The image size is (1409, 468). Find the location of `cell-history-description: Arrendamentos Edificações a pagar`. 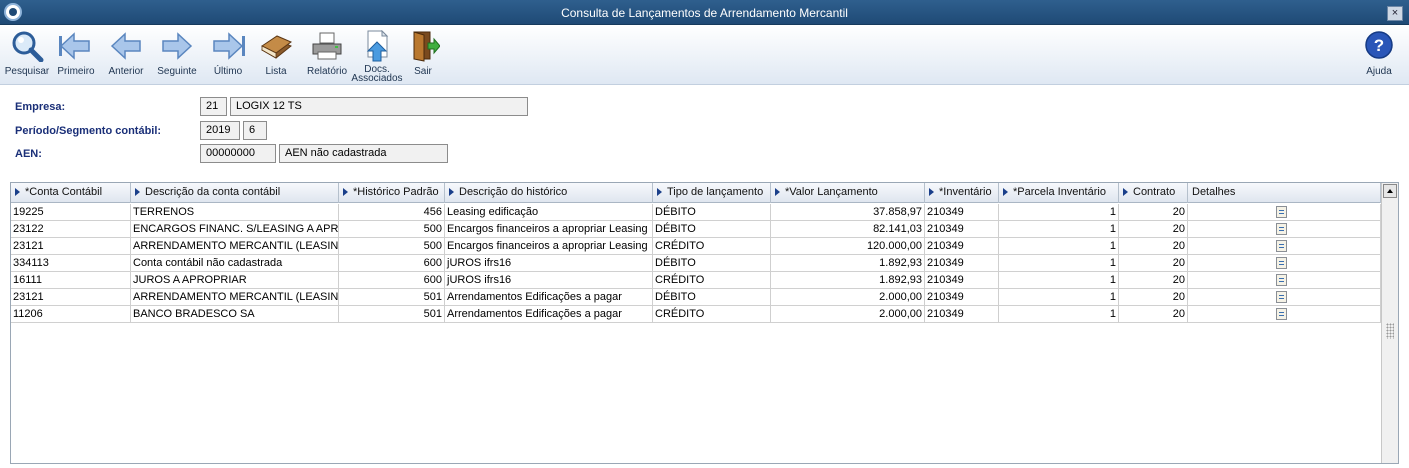

cell-history-description: Arrendamentos Edificações a pagar is located at coordinates (549, 314).